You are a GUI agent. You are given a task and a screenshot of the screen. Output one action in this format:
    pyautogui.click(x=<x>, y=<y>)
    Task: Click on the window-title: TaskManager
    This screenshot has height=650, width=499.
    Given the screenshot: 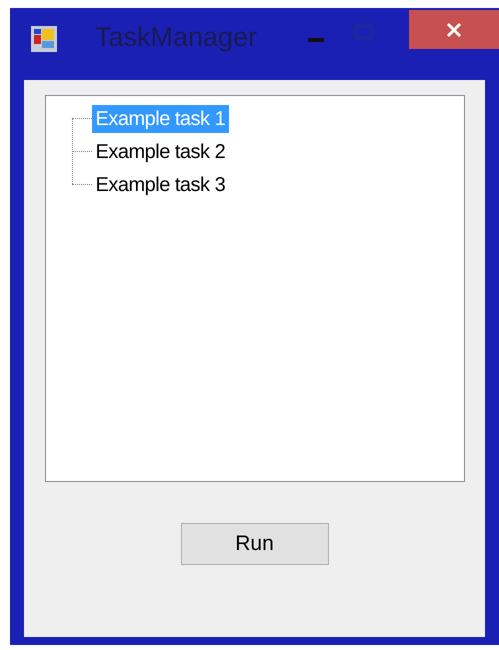 What is the action you would take?
    pyautogui.click(x=176, y=37)
    